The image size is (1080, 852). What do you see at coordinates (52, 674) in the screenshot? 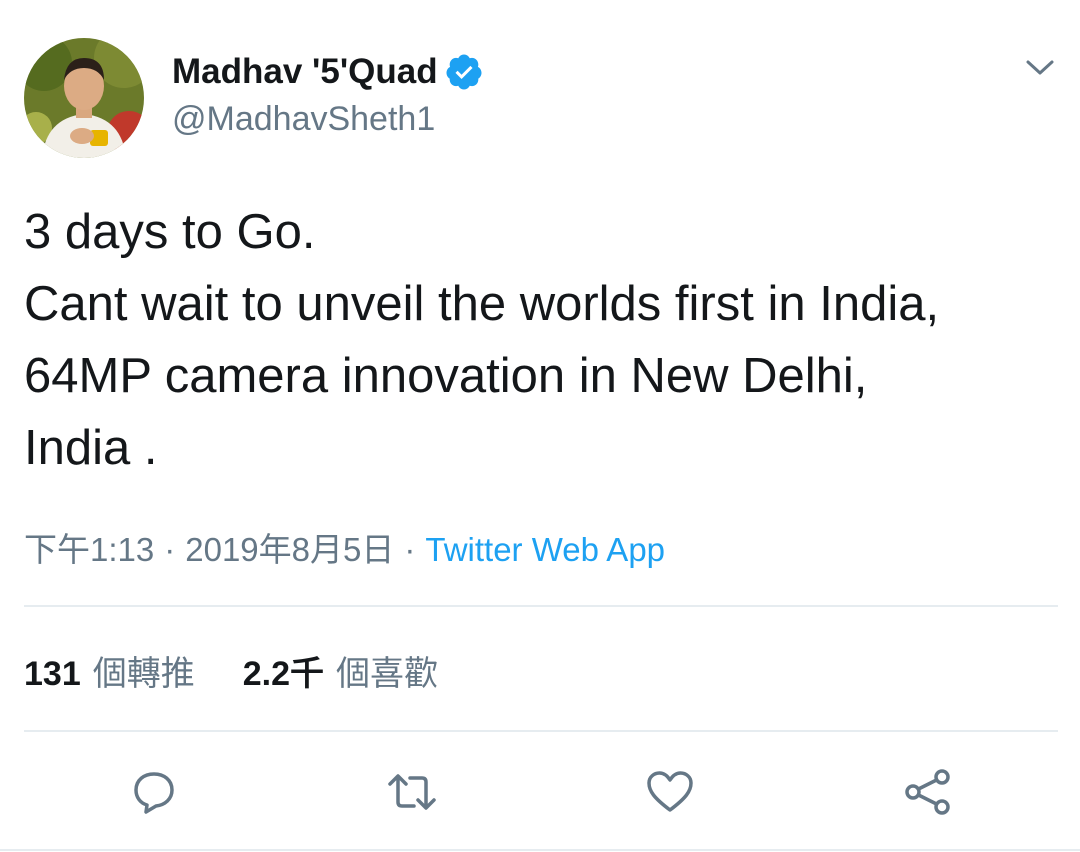
I see `retweet-count: 131` at bounding box center [52, 674].